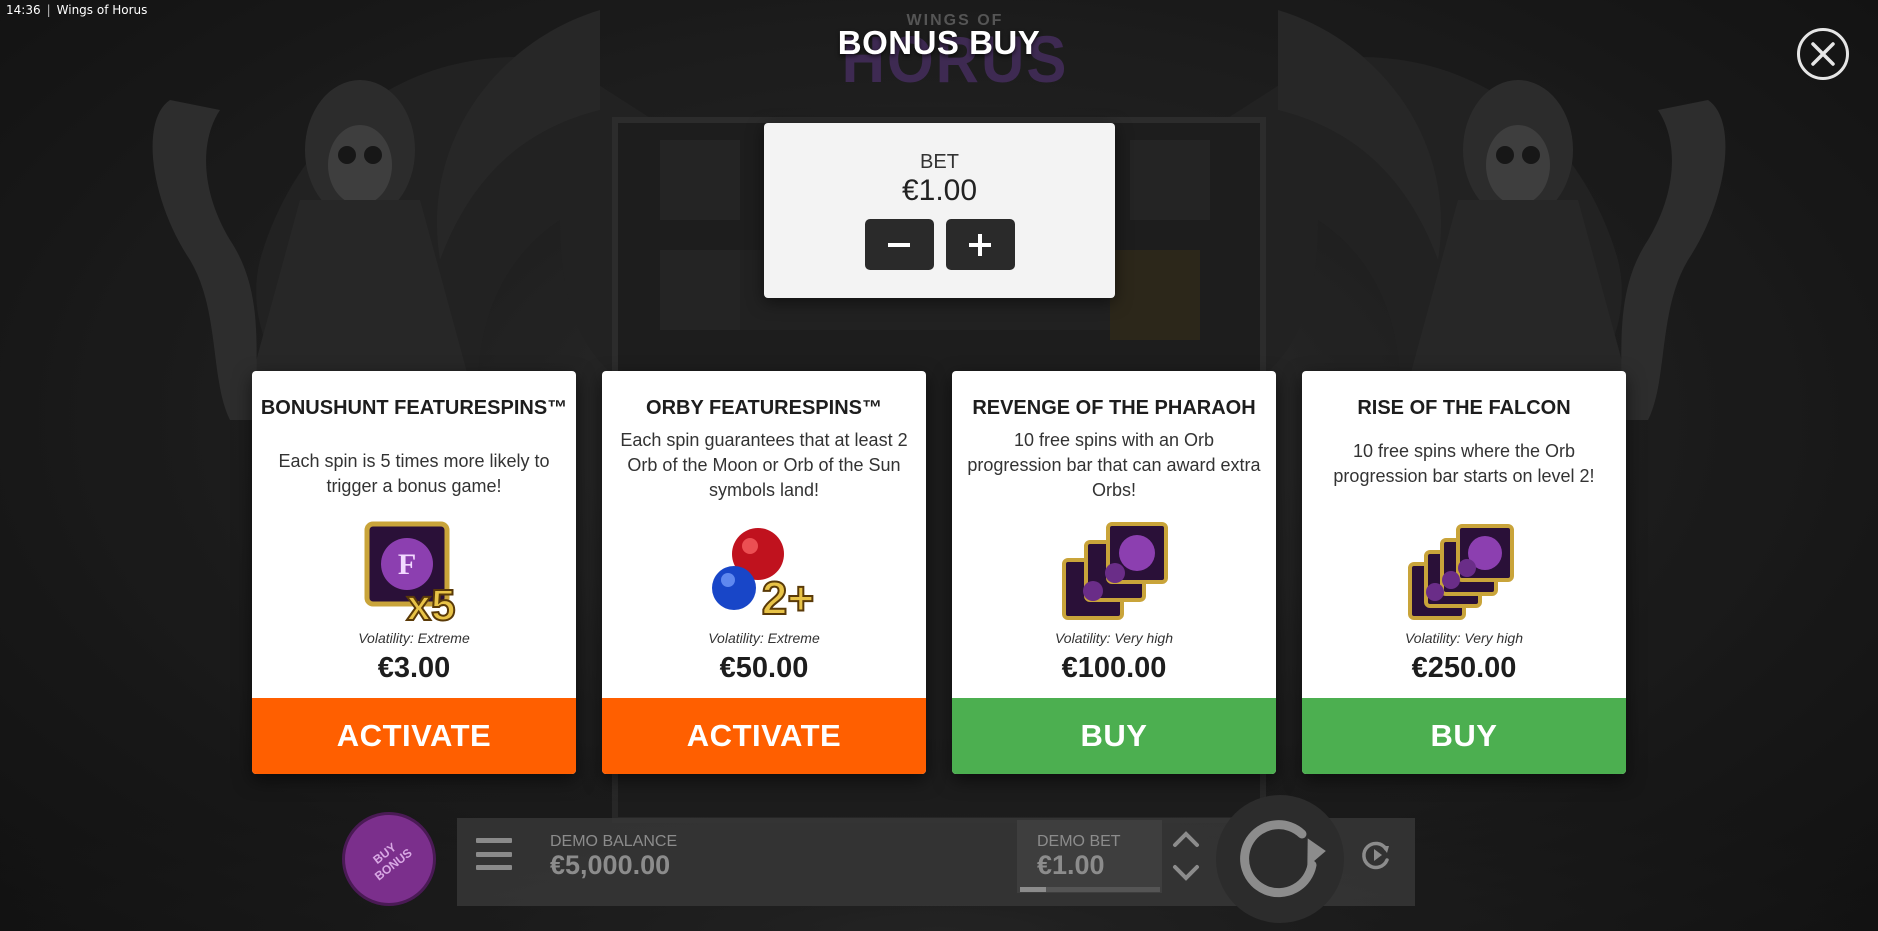 This screenshot has height=931, width=1878. What do you see at coordinates (939, 162) in the screenshot?
I see `bet-label: BET` at bounding box center [939, 162].